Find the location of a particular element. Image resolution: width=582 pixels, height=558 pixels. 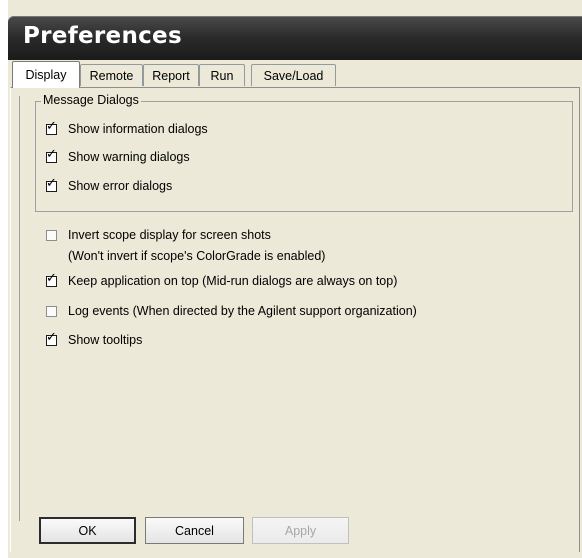

show-tooltips-label: Show tooltips is located at coordinates (105, 340).